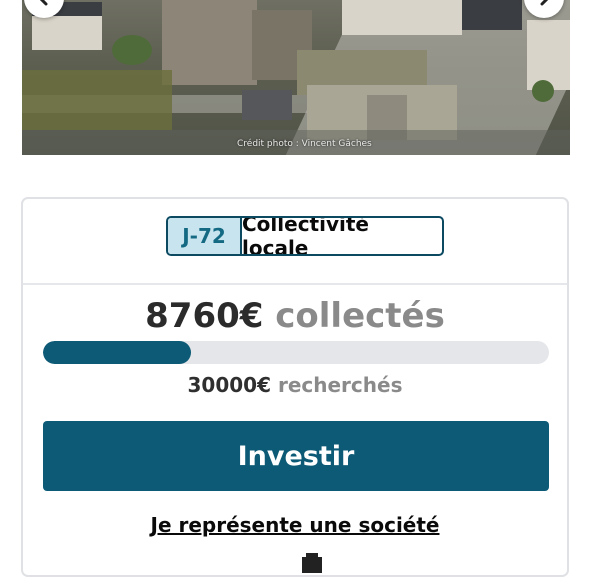 The width and height of the screenshot is (591, 577). Describe the element at coordinates (296, 456) in the screenshot. I see `invest-button: Investir` at that location.